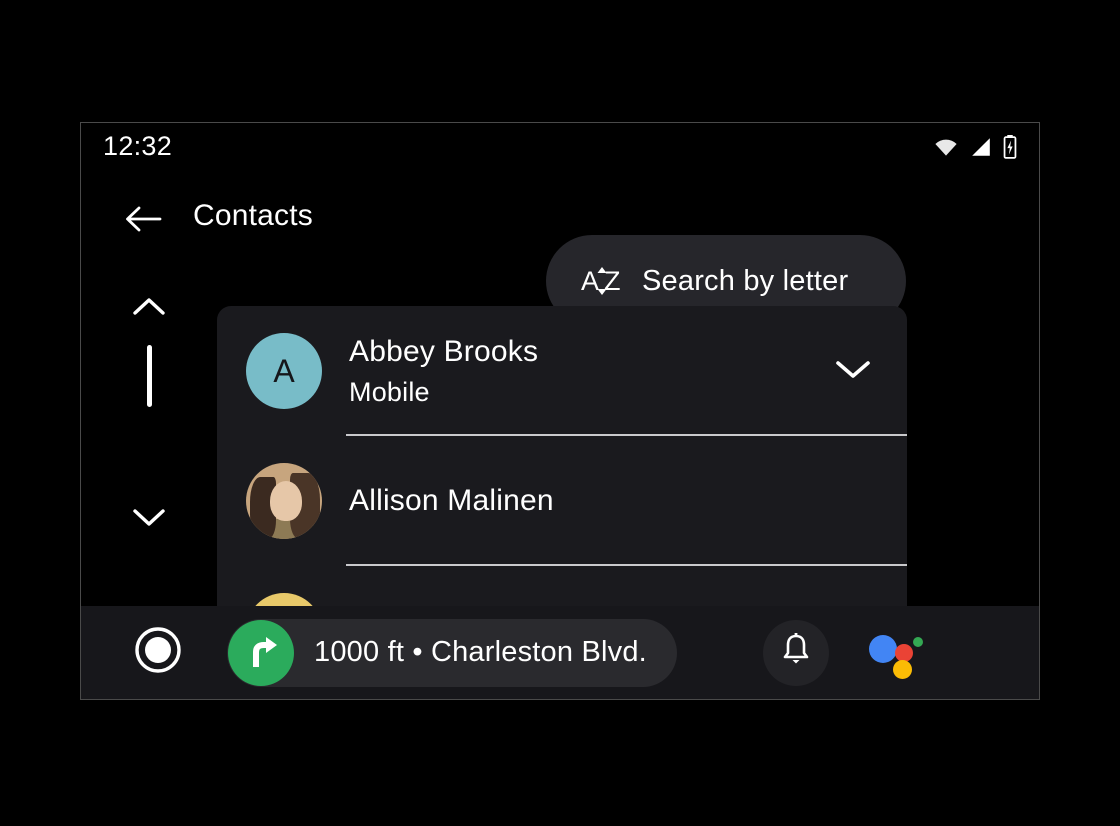 The image size is (1120, 826). Describe the element at coordinates (882, 648) in the screenshot. I see `google-assistant-icon` at that location.